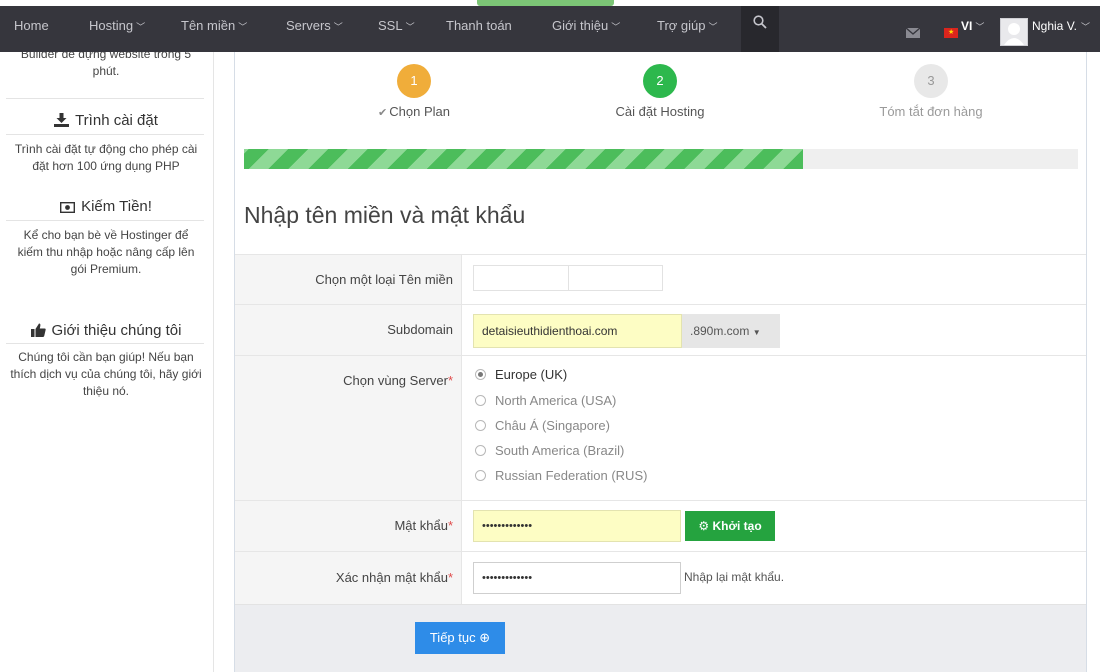  Describe the element at coordinates (552, 425) in the screenshot. I see `server-option-label: Châu Á (Singapore)` at that location.